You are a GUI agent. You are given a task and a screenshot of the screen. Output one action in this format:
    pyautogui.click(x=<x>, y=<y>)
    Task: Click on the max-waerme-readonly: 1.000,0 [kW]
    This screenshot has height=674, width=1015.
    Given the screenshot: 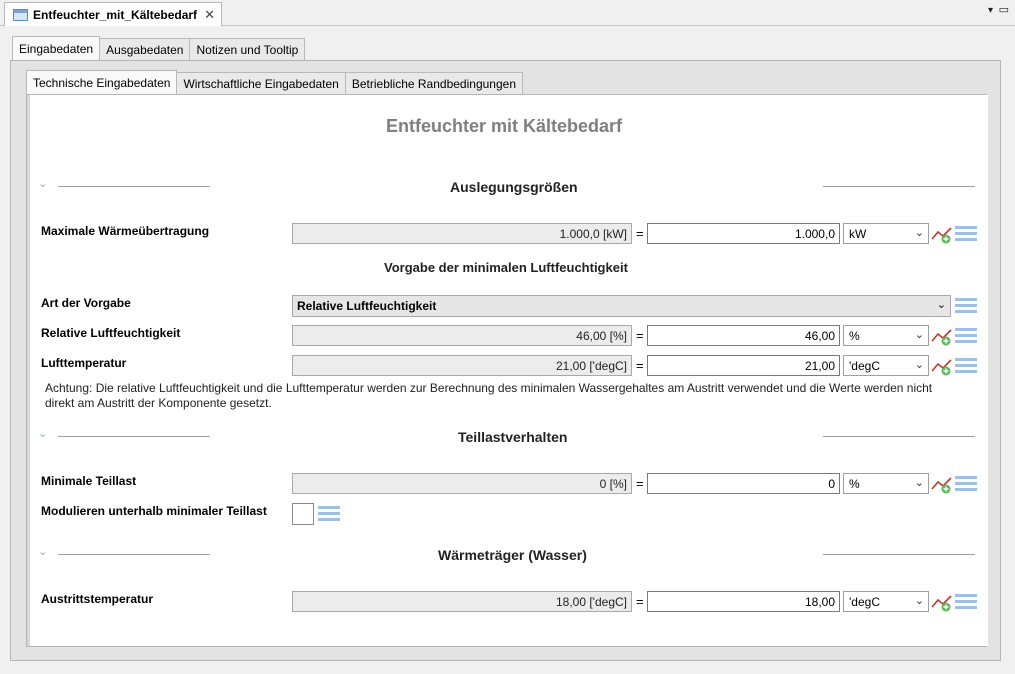 What is the action you would take?
    pyautogui.click(x=462, y=233)
    